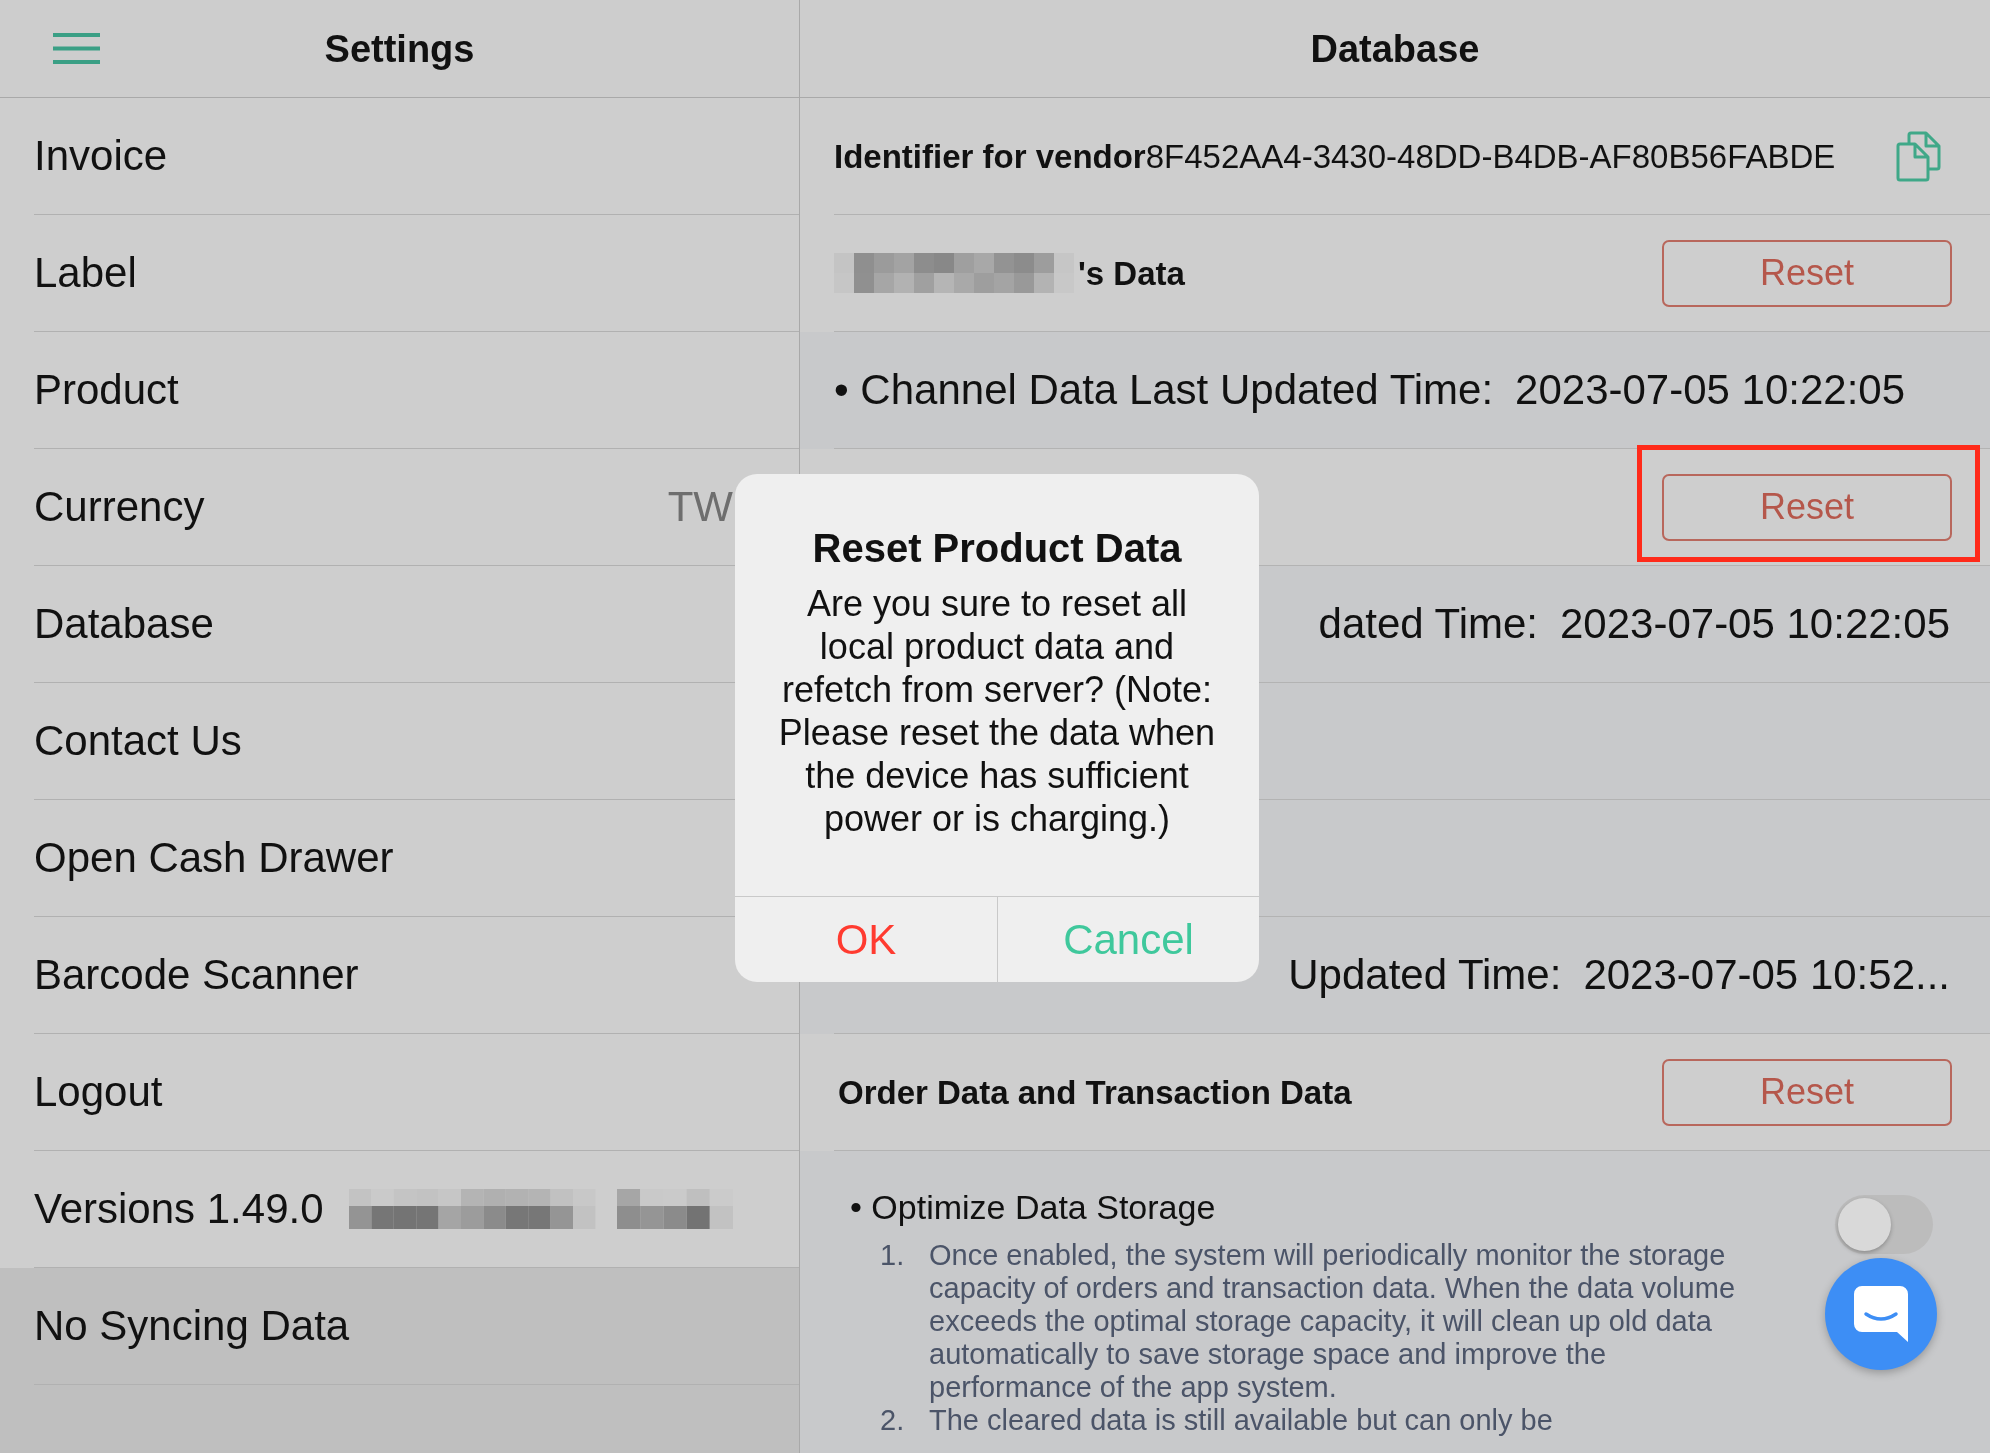 This screenshot has width=1990, height=1453. Describe the element at coordinates (101, 156) in the screenshot. I see `sidebar-item: Invoice` at that location.